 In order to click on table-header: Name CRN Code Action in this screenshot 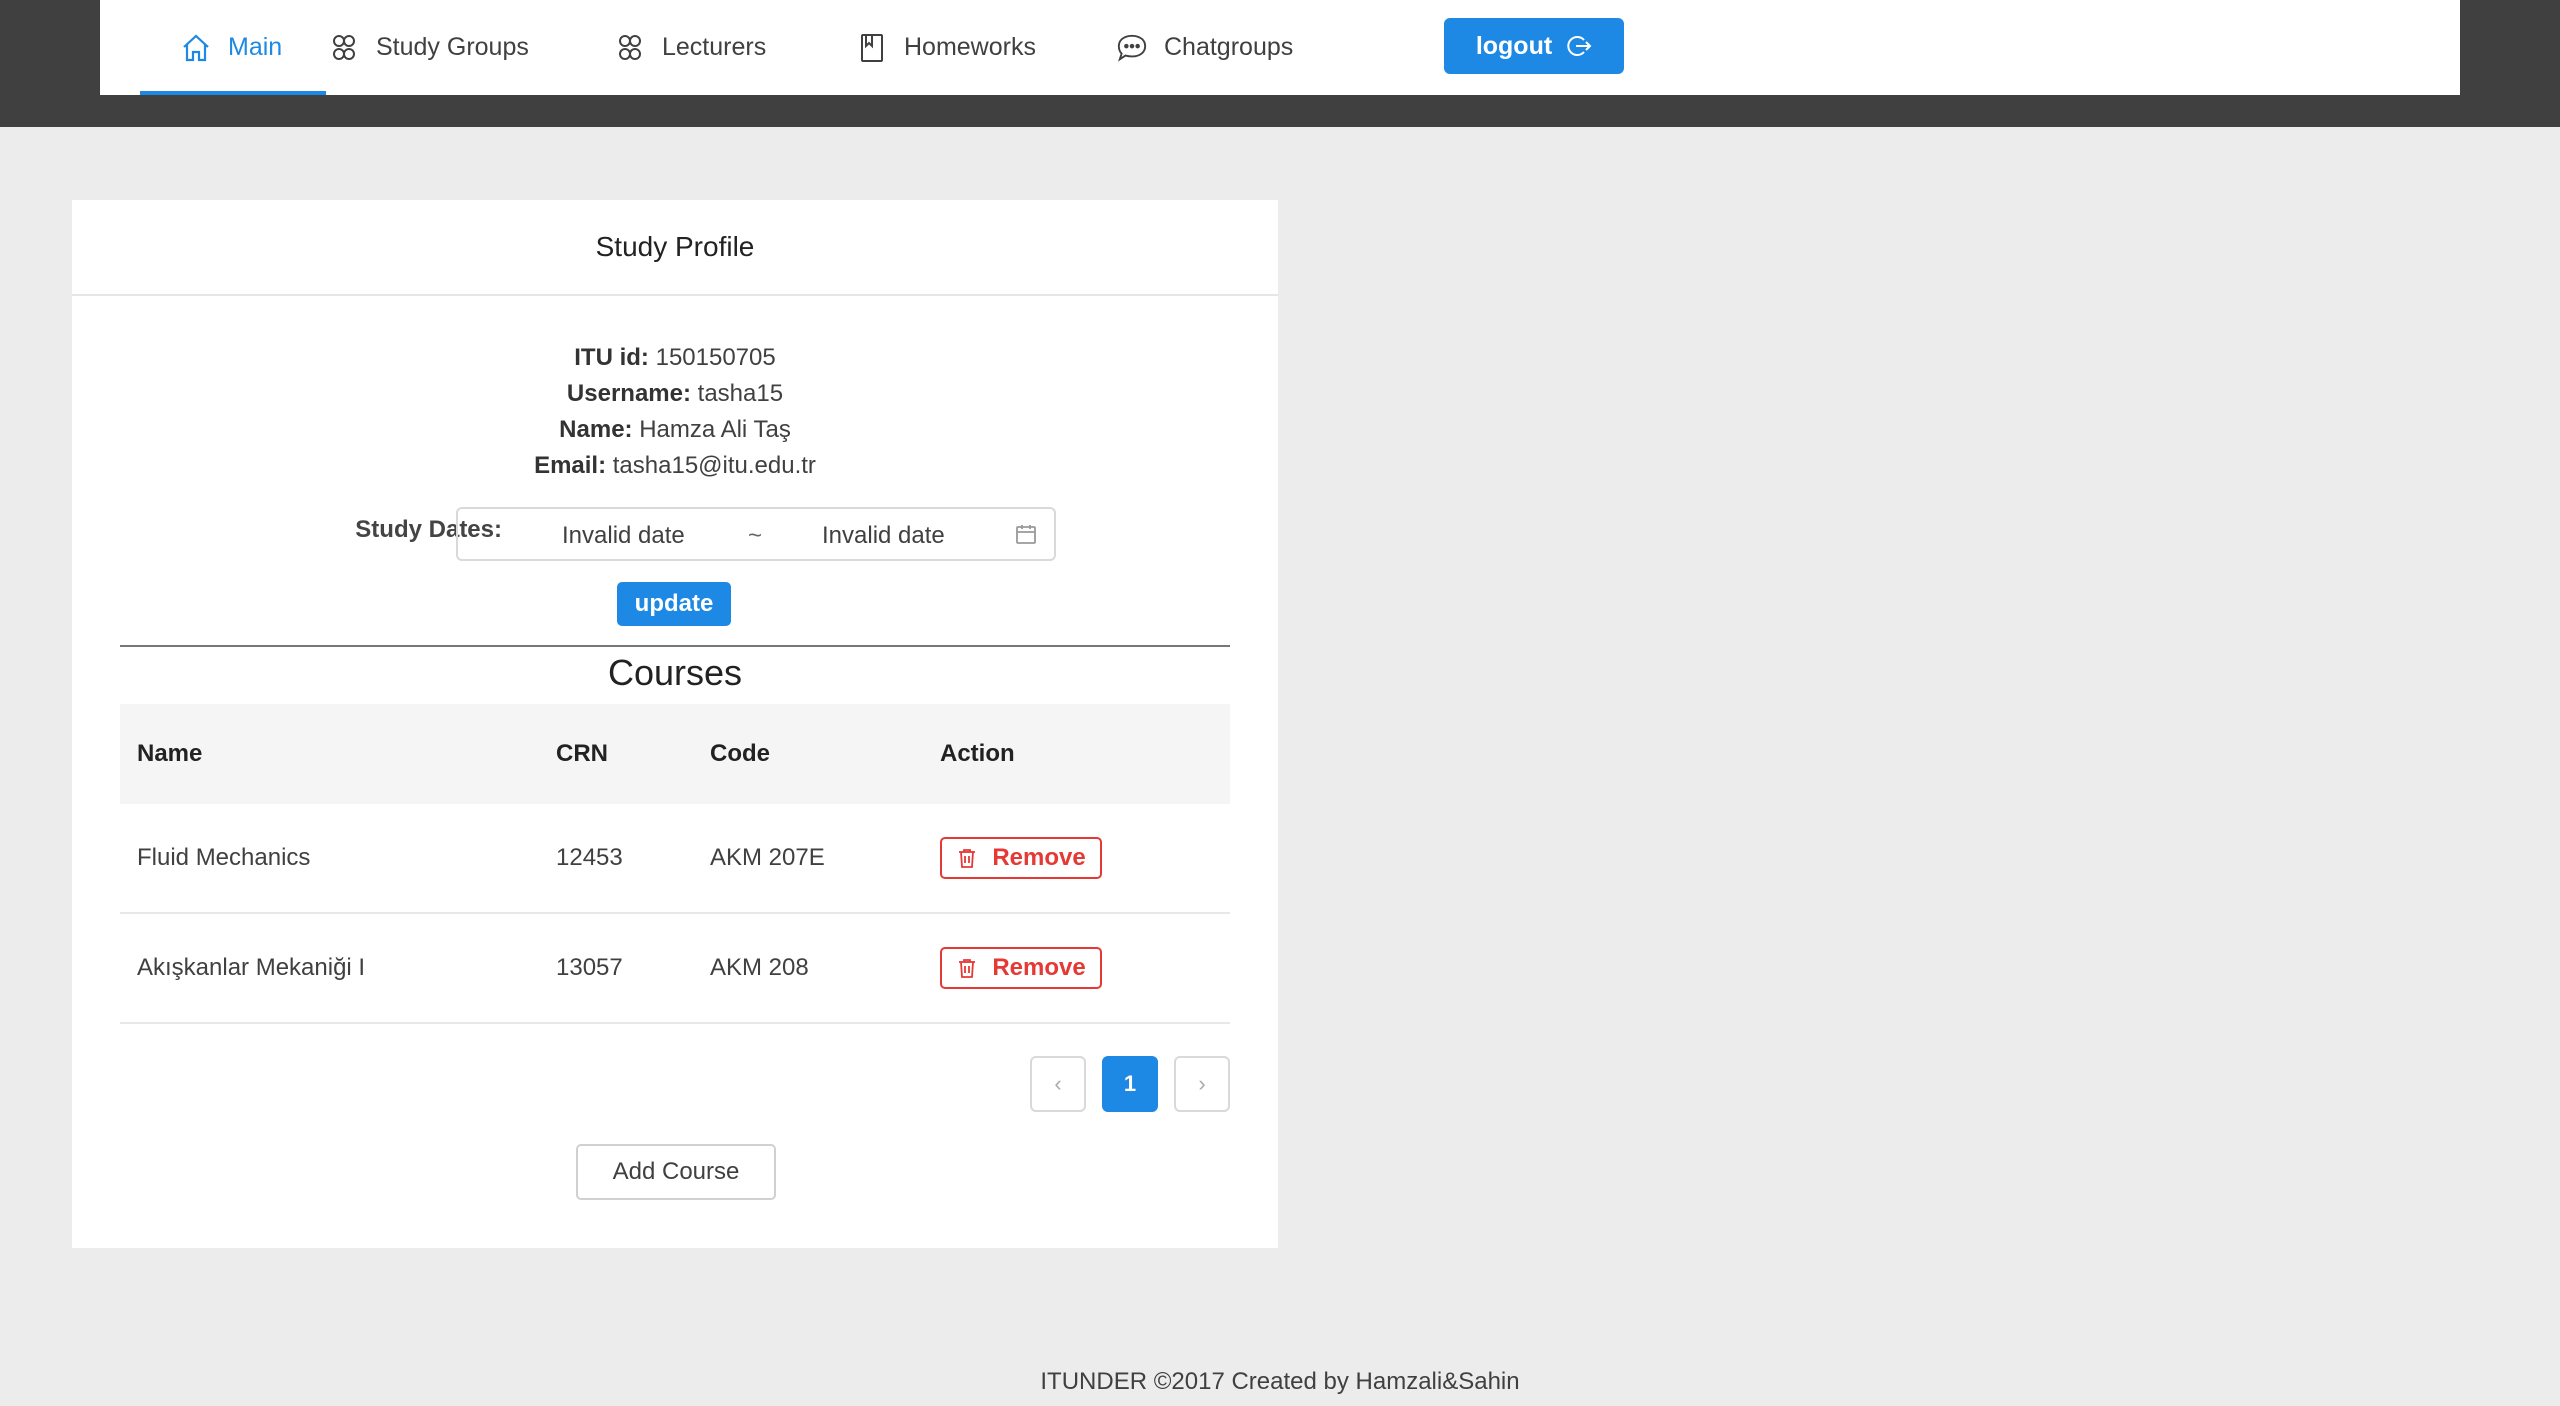, I will do `click(675, 754)`.